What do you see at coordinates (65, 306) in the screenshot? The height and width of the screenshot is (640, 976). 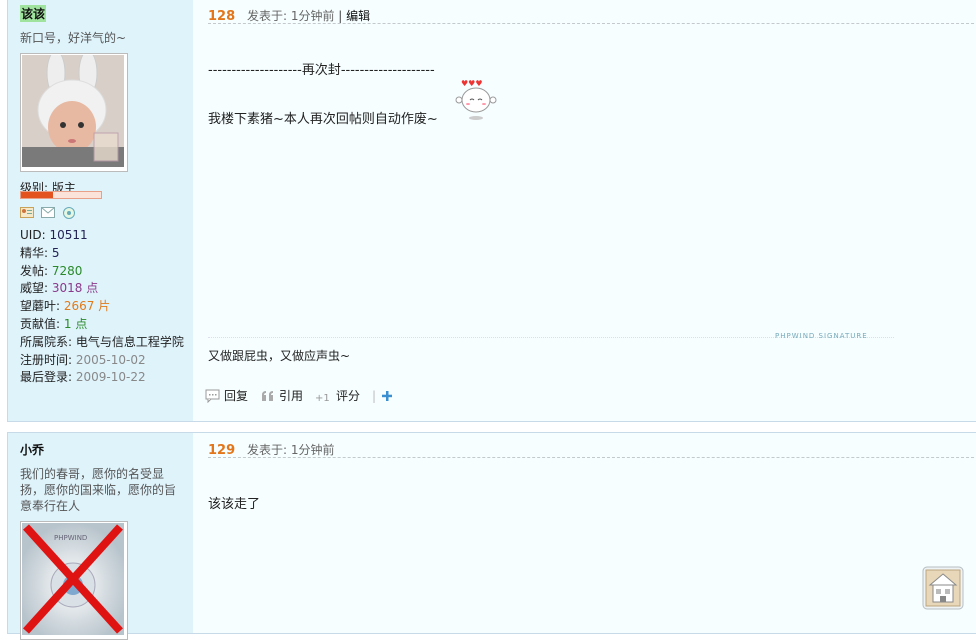 I see `stat-leaves: 望蘑叶: 2667 片` at bounding box center [65, 306].